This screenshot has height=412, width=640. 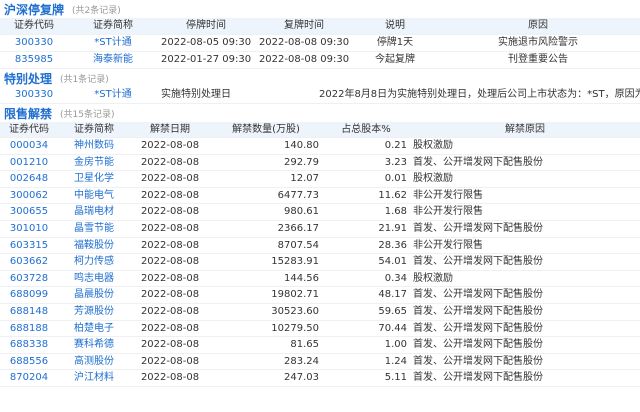 I want to click on stock-name-link: 沪江材料, so click(x=94, y=378).